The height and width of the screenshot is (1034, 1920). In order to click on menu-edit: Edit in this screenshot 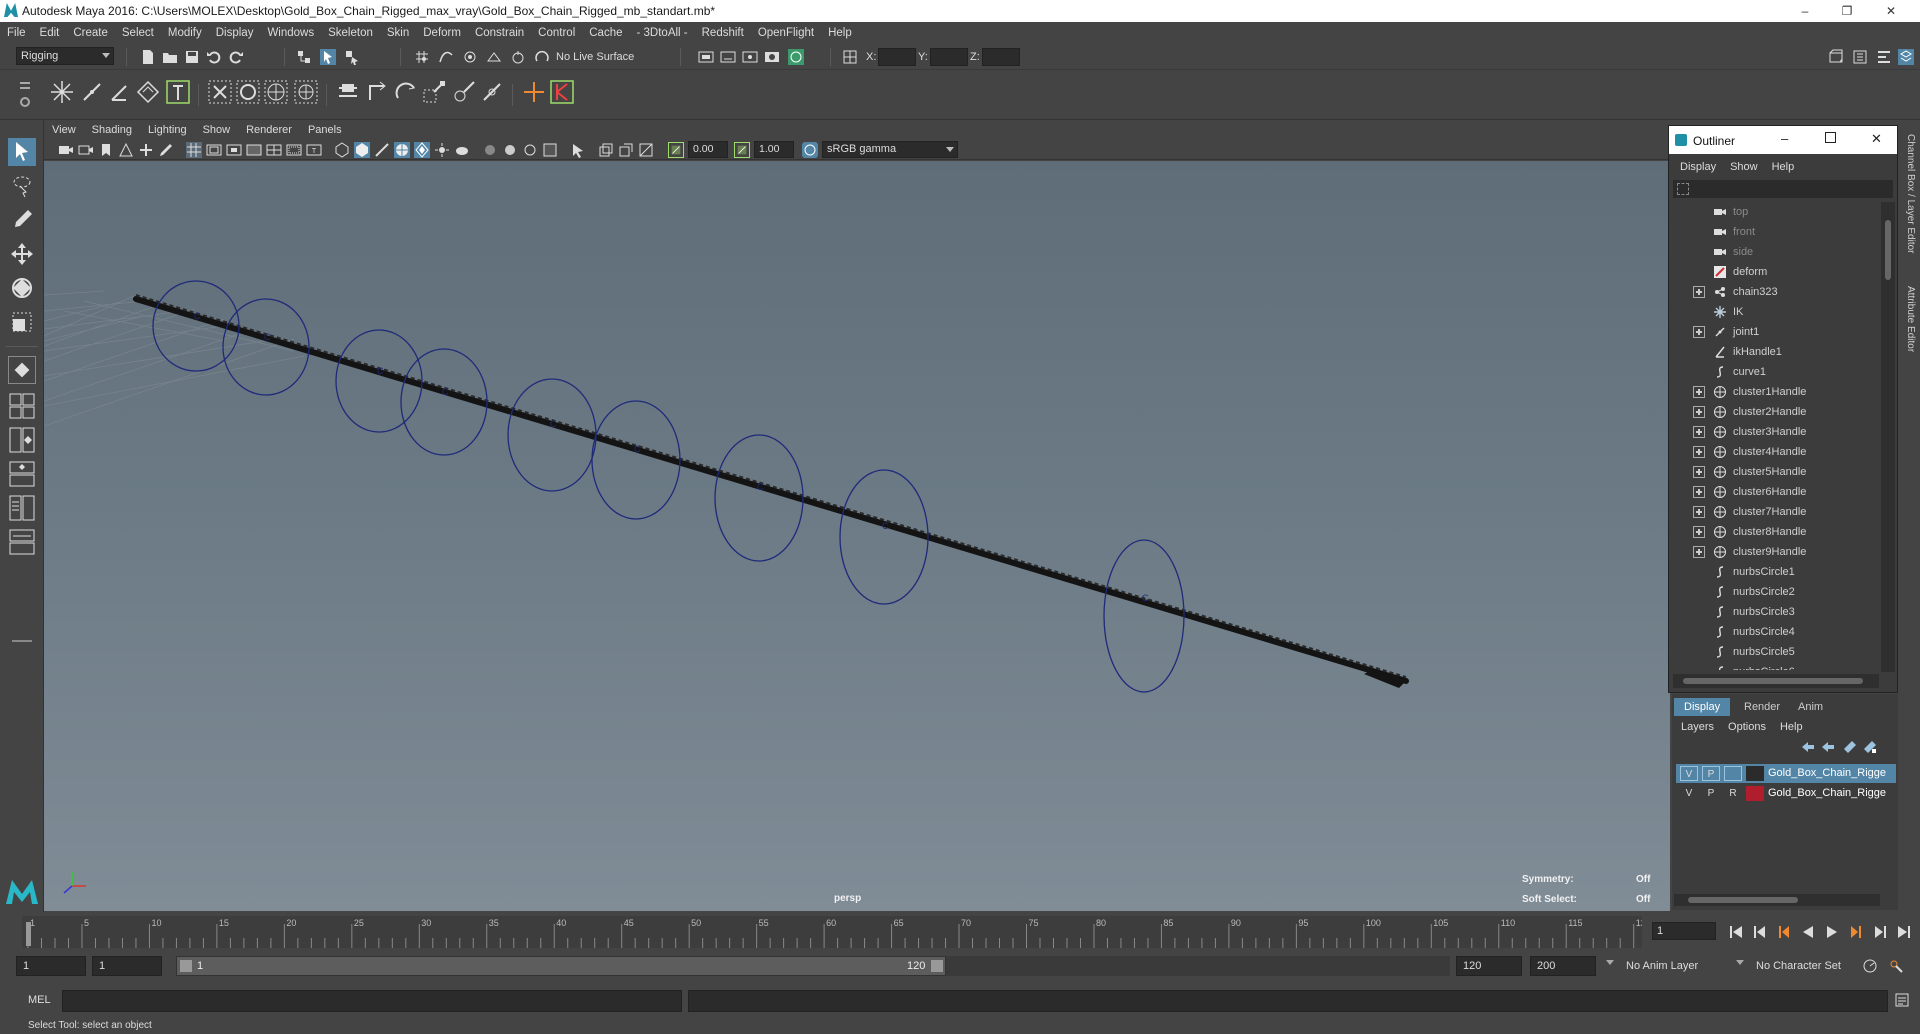, I will do `click(50, 33)`.